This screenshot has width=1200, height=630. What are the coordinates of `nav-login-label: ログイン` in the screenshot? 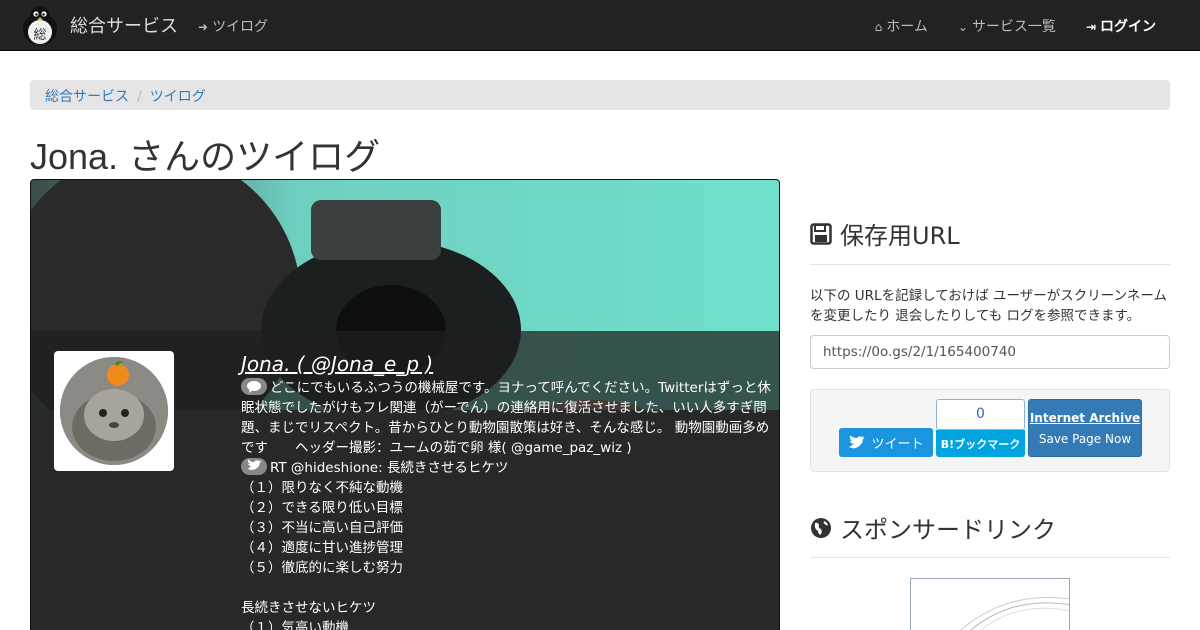 It's located at (1128, 27).